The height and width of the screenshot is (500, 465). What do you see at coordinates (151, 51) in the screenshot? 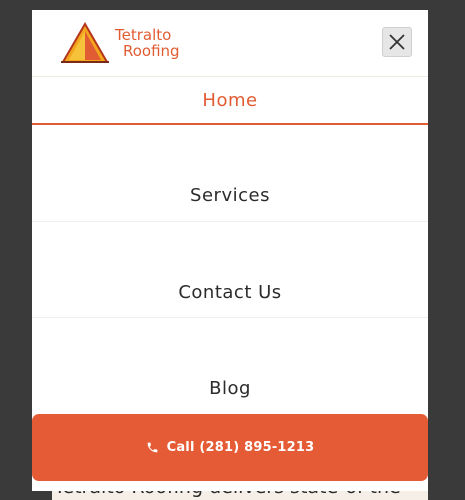
I see `brand-name-line2: Roofing` at bounding box center [151, 51].